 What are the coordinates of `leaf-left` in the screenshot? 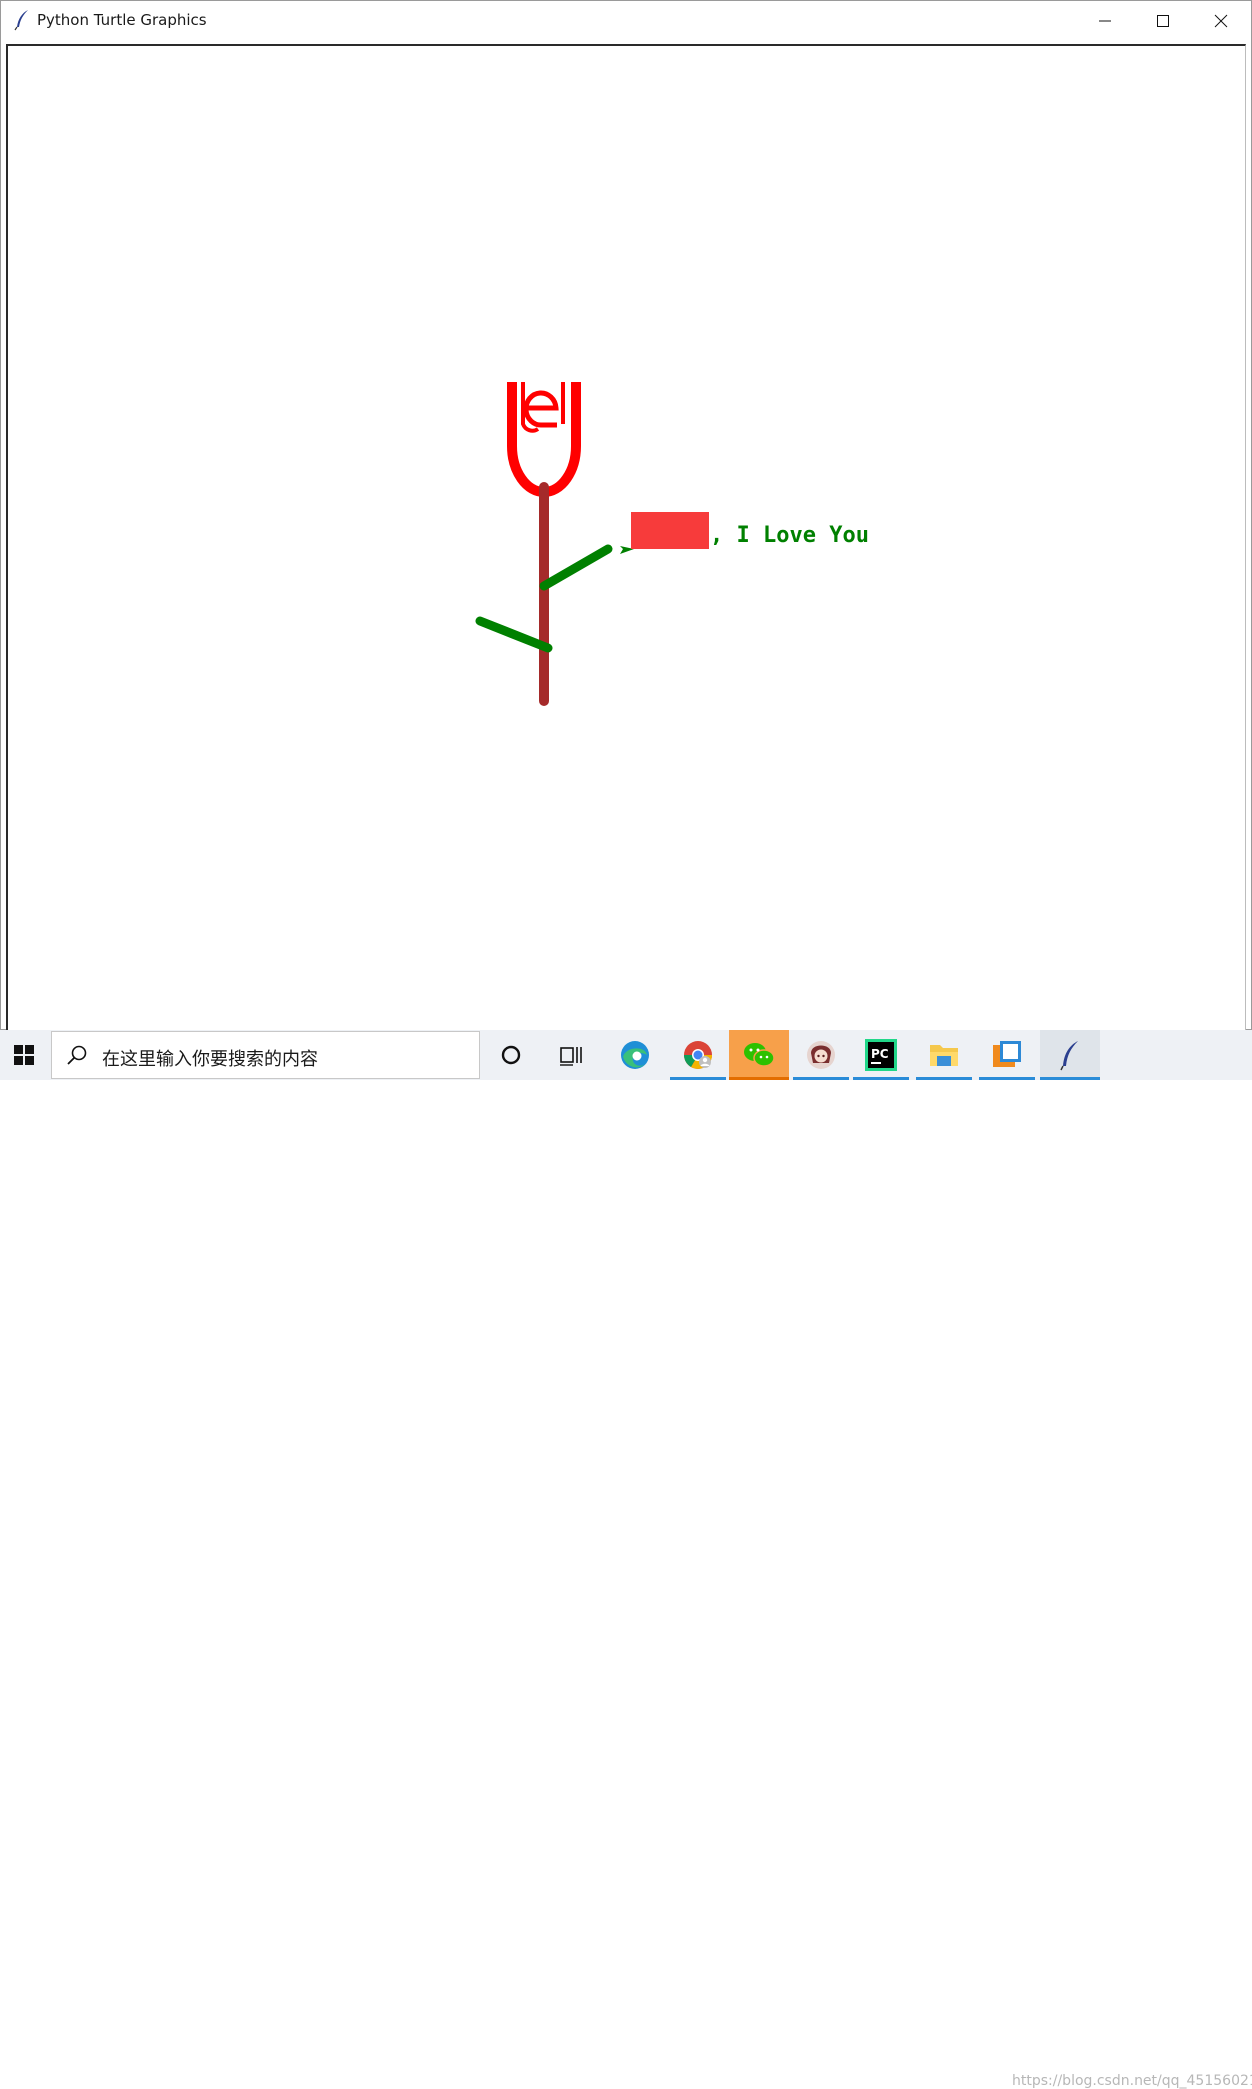 It's located at (514, 634).